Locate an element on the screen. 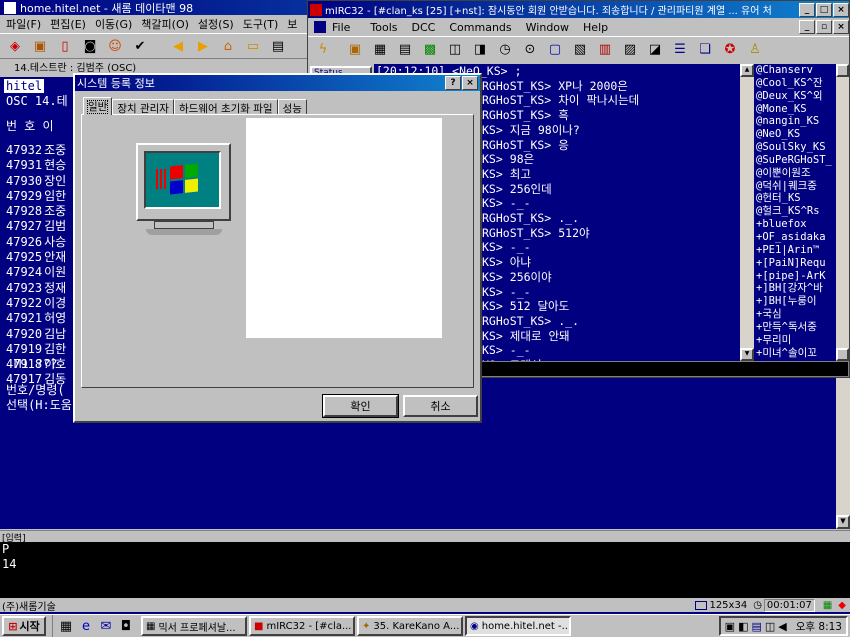 This screenshot has height=637, width=850. ie-icon: e is located at coordinates (86, 626).